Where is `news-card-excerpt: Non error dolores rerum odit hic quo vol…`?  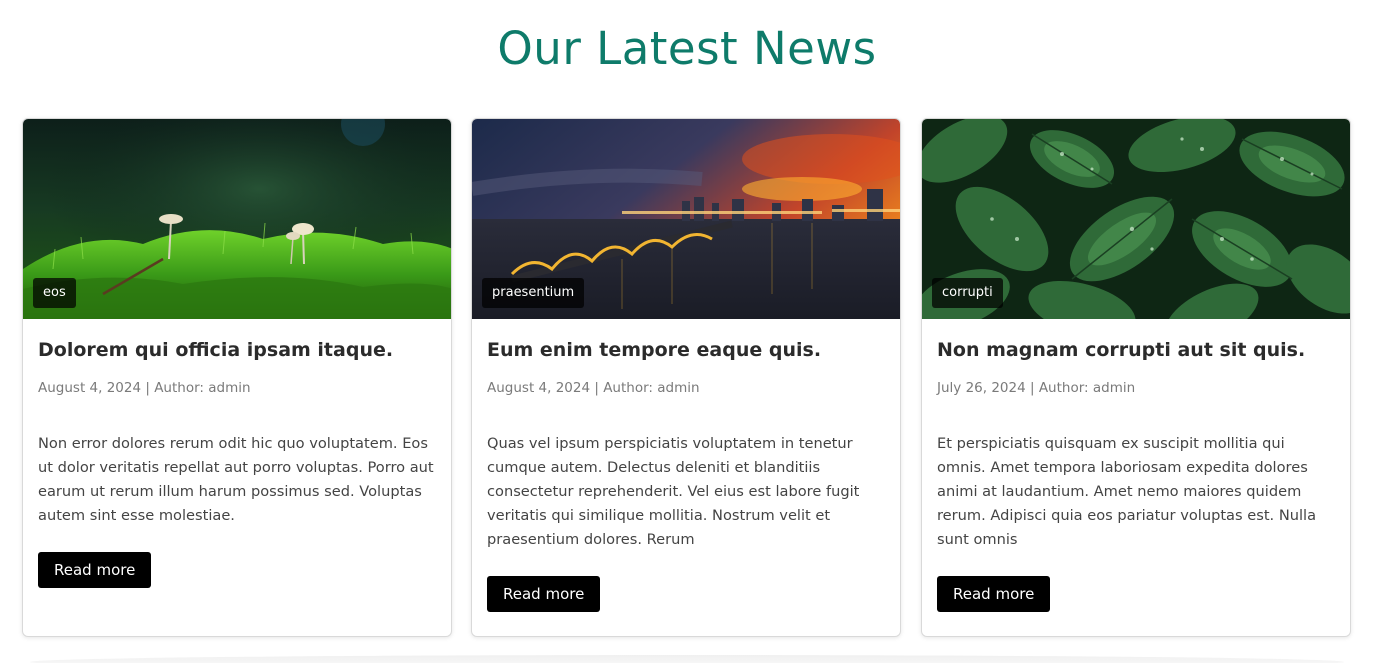 news-card-excerpt: Non error dolores rerum odit hic quo vol… is located at coordinates (236, 479).